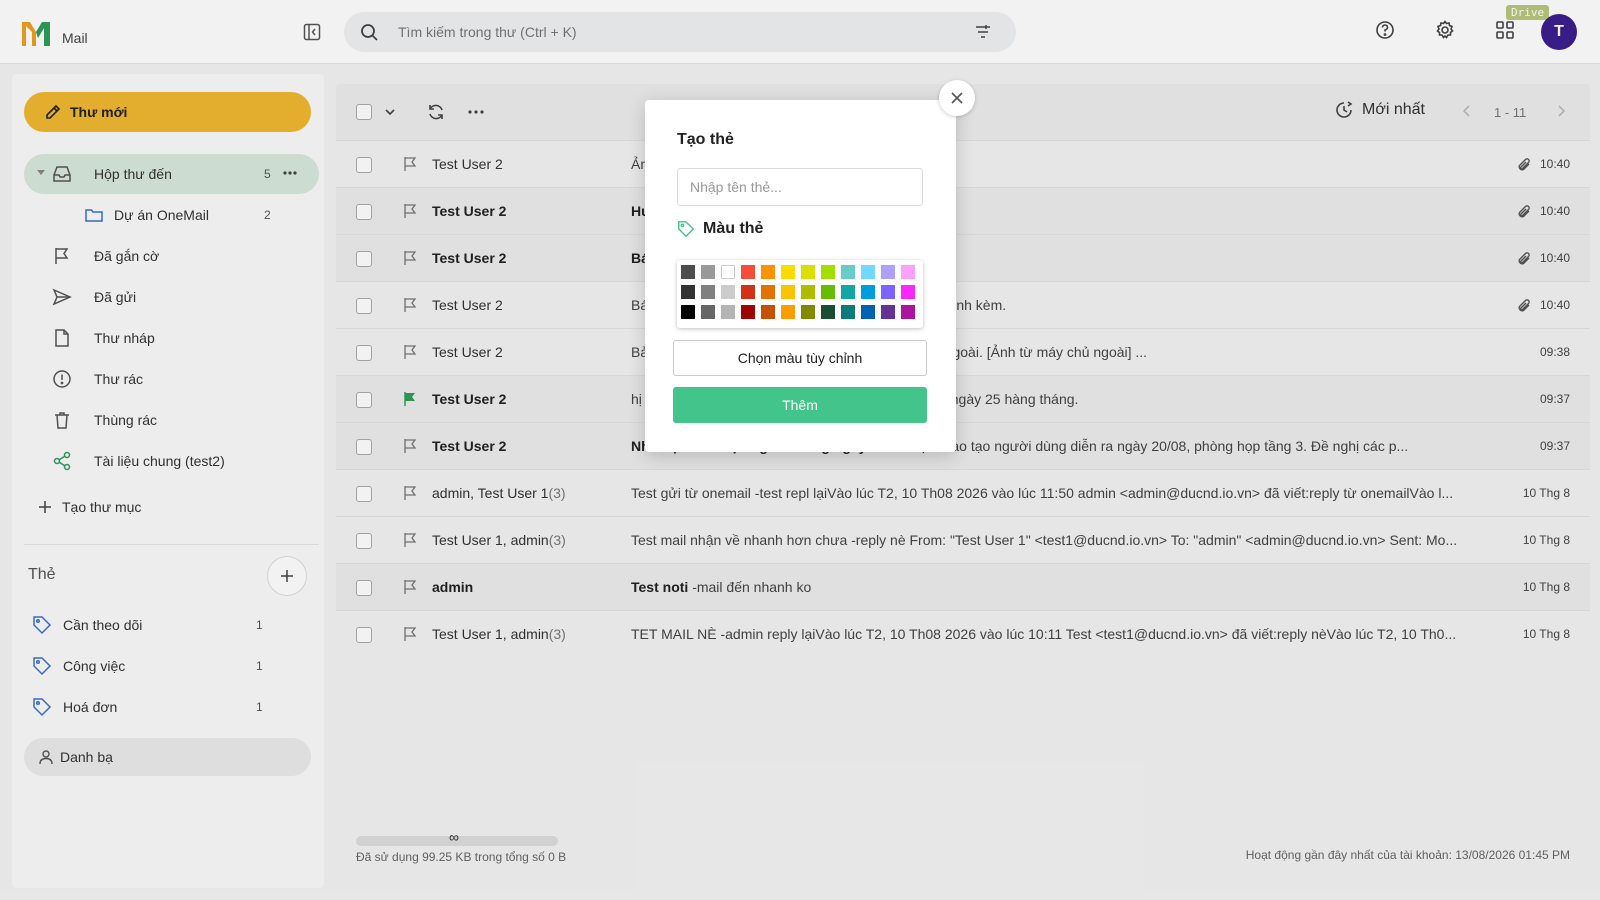  I want to click on create-tag-dialog: Tạo thẻ Màu thẻ Chọn màu tùy chỉnh Thêm, so click(800, 276).